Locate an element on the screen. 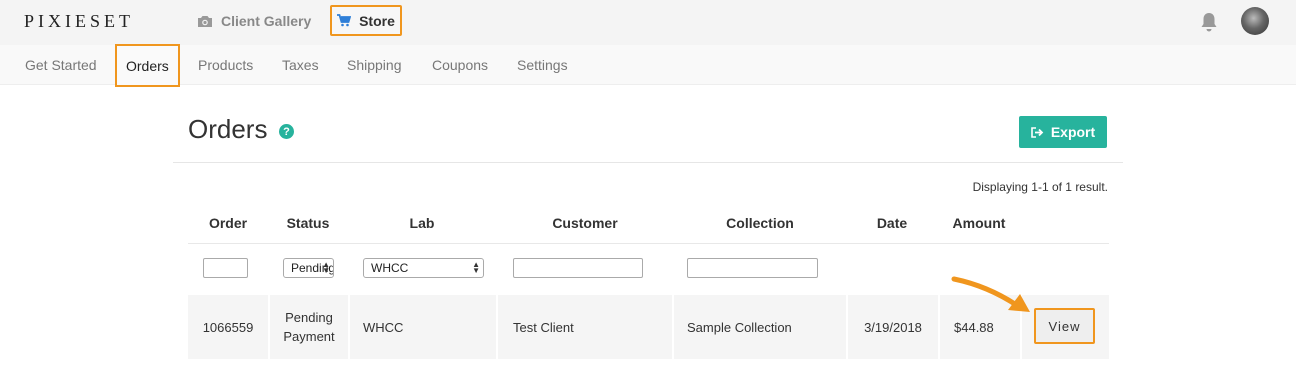 The image size is (1296, 382). column-header-date: Date is located at coordinates (892, 223).